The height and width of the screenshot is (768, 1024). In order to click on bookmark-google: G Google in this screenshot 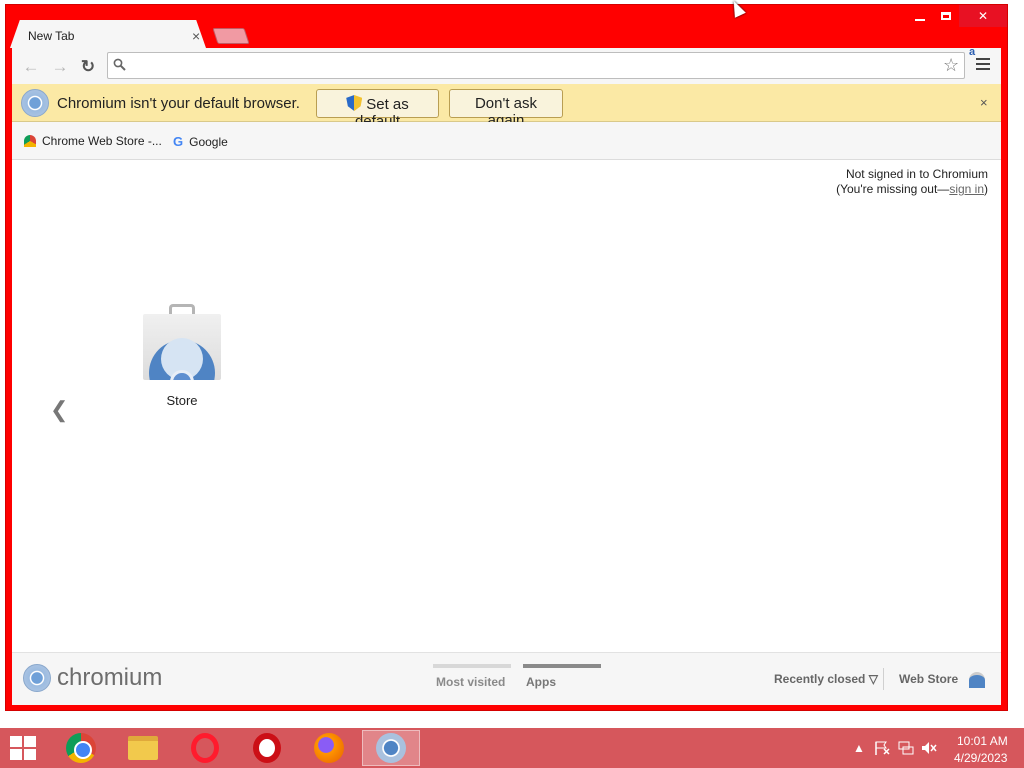, I will do `click(200, 141)`.